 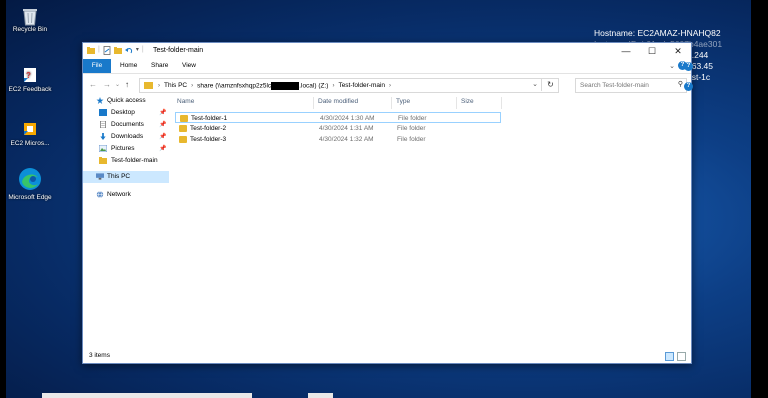 What do you see at coordinates (550, 84) in the screenshot?
I see `refresh-icon: ↻` at bounding box center [550, 84].